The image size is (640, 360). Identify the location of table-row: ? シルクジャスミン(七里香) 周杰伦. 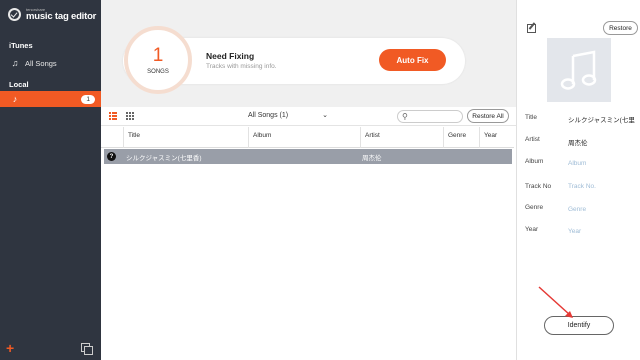
(308, 156).